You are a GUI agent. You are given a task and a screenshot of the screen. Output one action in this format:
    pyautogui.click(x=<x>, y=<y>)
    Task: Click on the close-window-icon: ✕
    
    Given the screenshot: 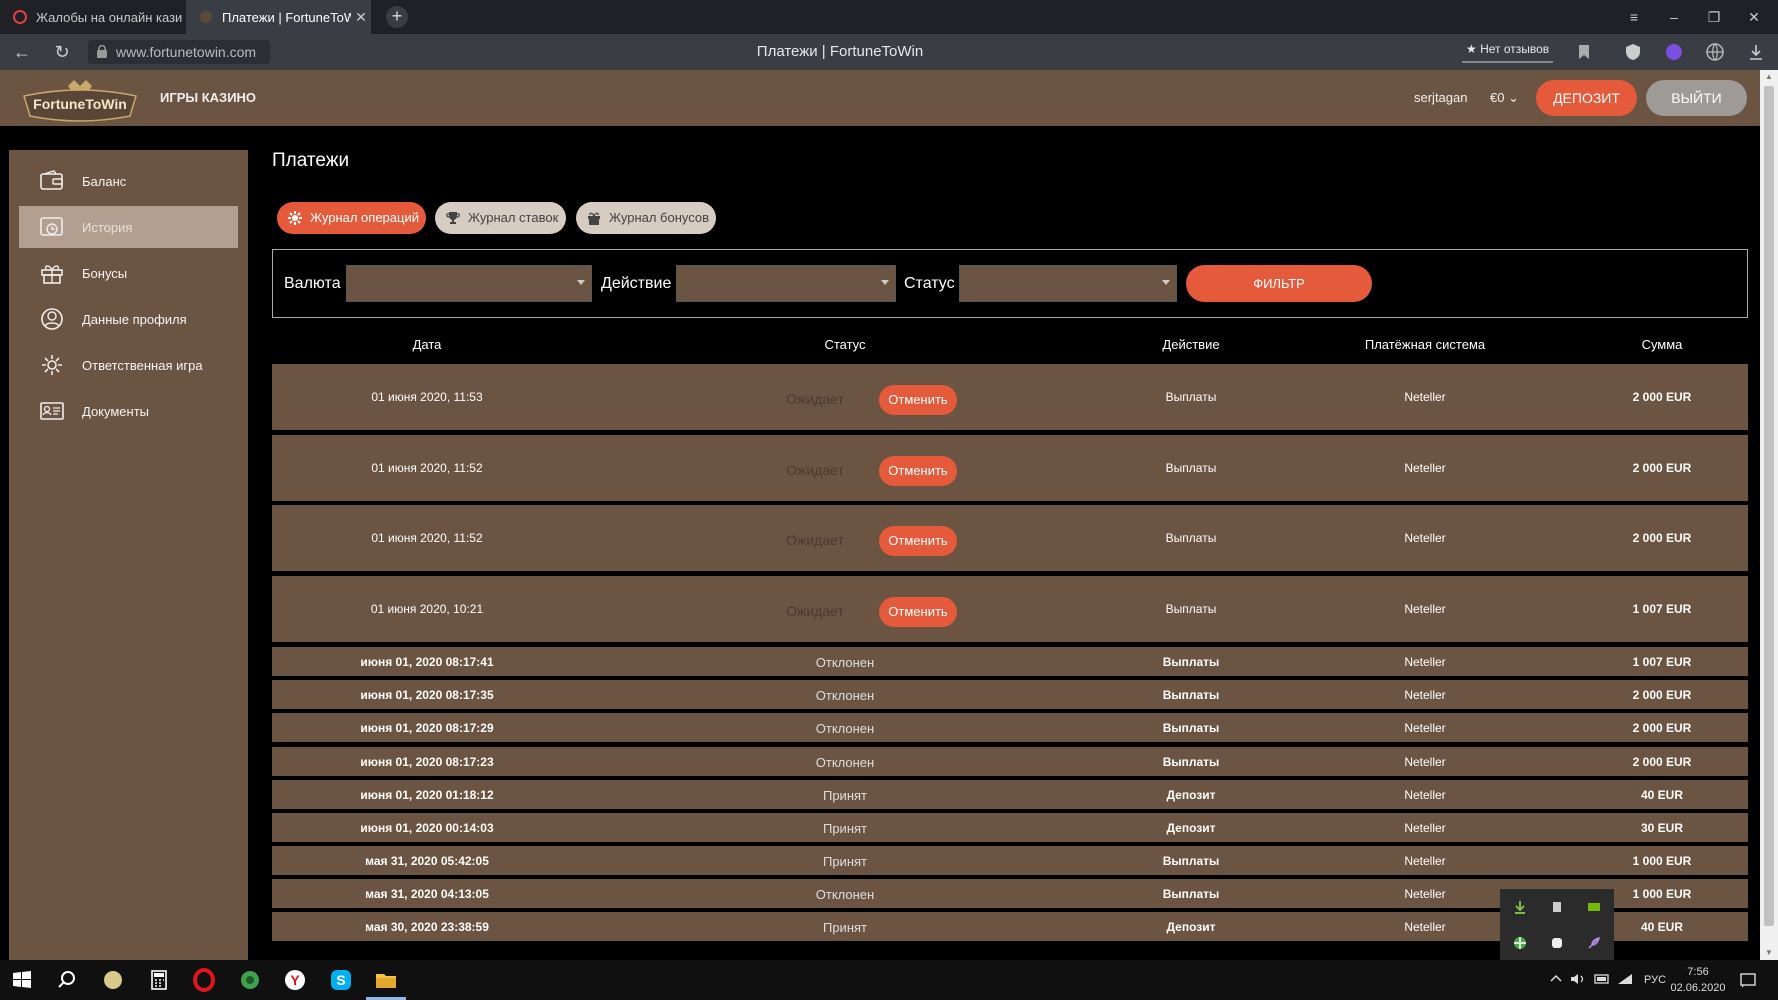 What is the action you would take?
    pyautogui.click(x=1754, y=17)
    